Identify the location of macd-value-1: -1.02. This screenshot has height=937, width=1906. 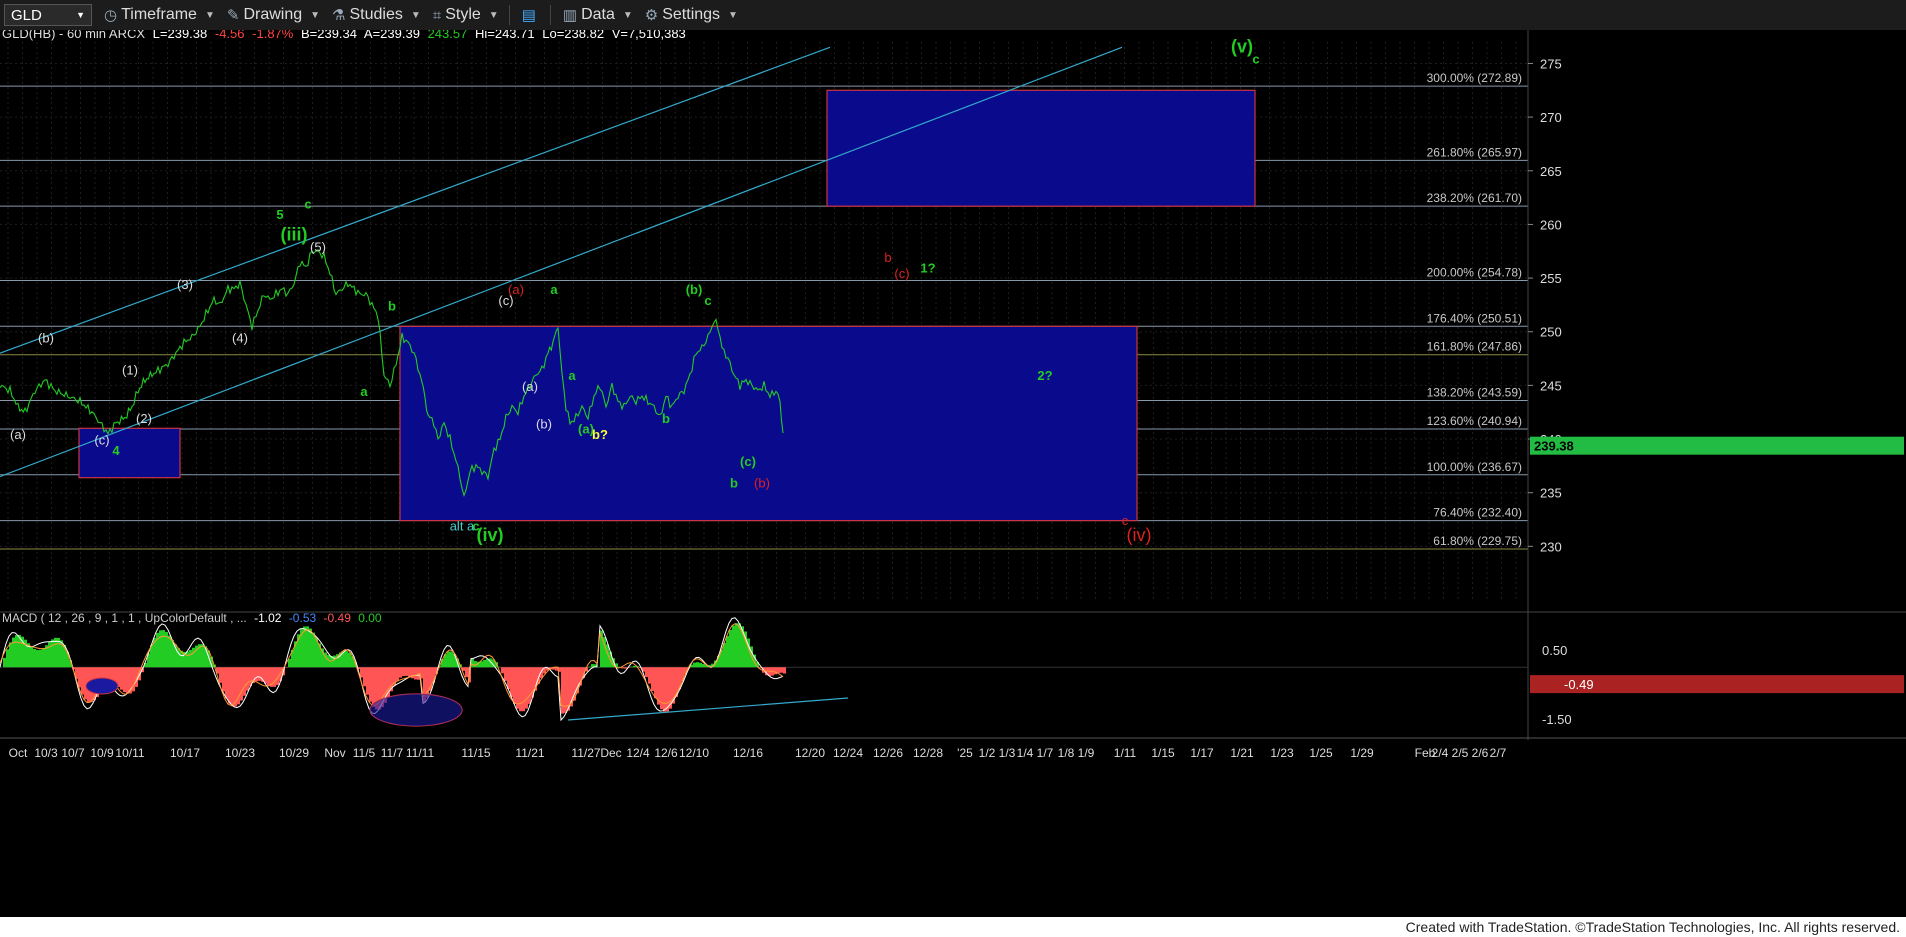
(268, 618).